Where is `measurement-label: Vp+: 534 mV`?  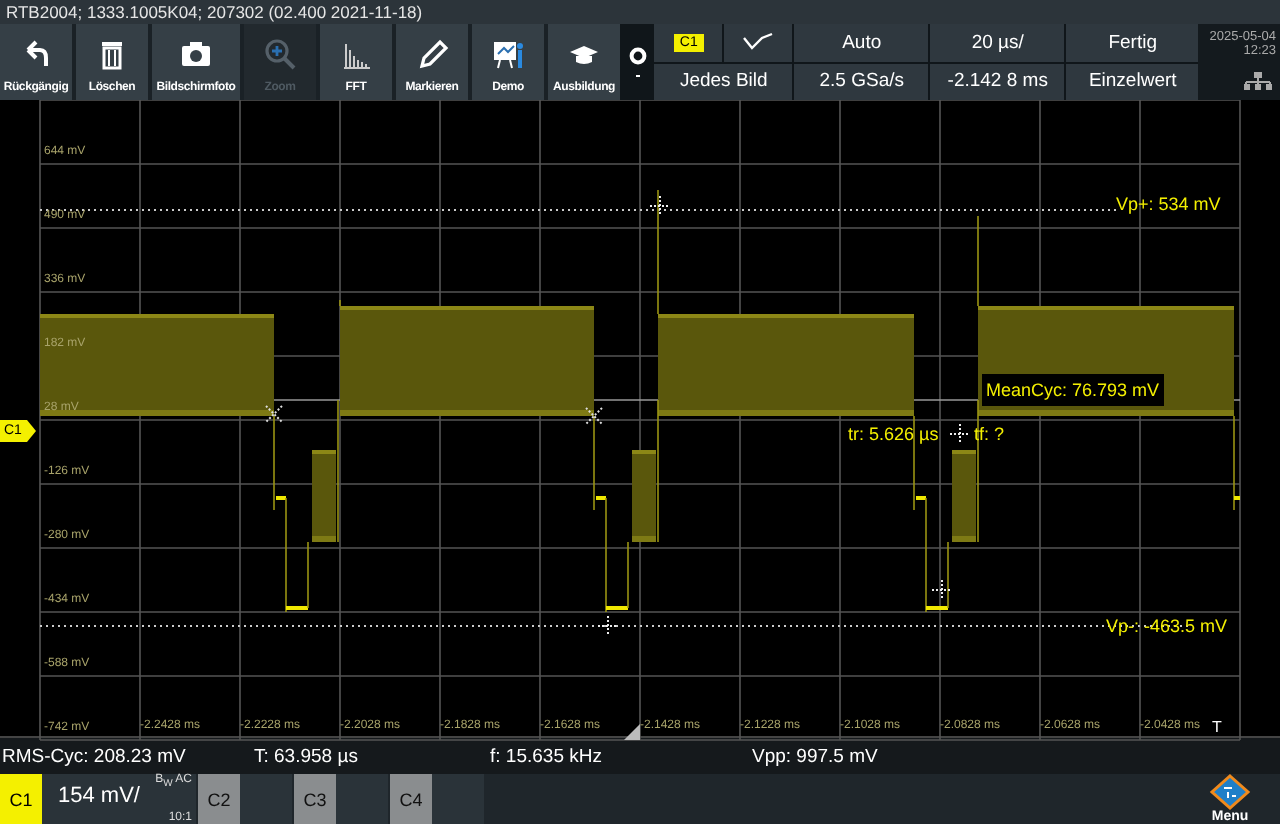 measurement-label: Vp+: 534 mV is located at coordinates (1168, 204).